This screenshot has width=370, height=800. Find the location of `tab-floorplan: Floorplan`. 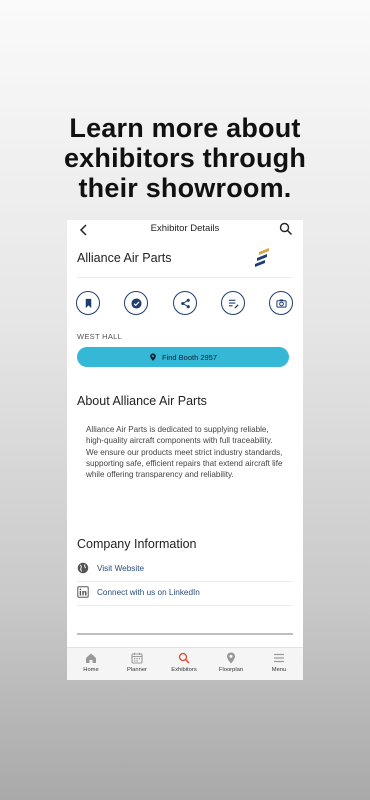

tab-floorplan: Floorplan is located at coordinates (231, 662).